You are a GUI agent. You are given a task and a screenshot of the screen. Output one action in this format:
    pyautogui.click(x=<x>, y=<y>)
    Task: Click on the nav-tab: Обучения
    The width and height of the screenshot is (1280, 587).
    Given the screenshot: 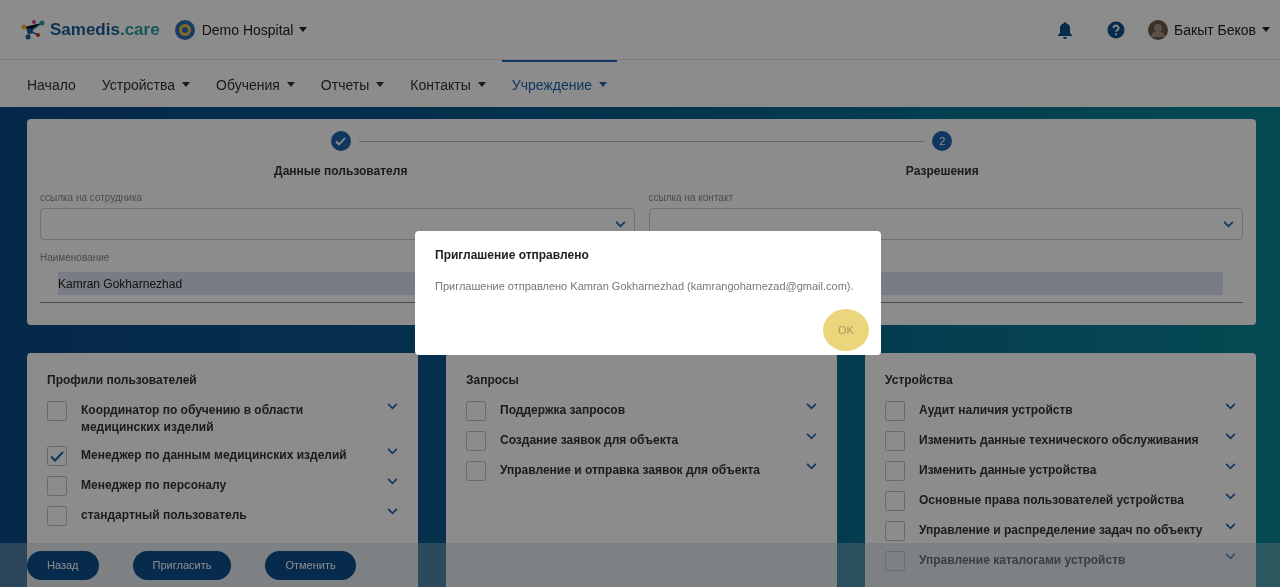 What is the action you would take?
    pyautogui.click(x=255, y=83)
    